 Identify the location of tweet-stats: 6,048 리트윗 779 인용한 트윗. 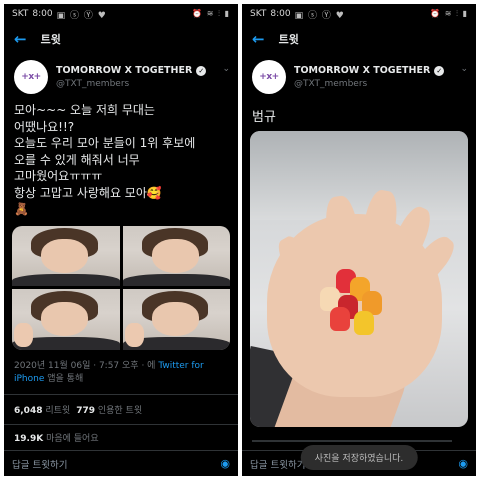
(121, 409).